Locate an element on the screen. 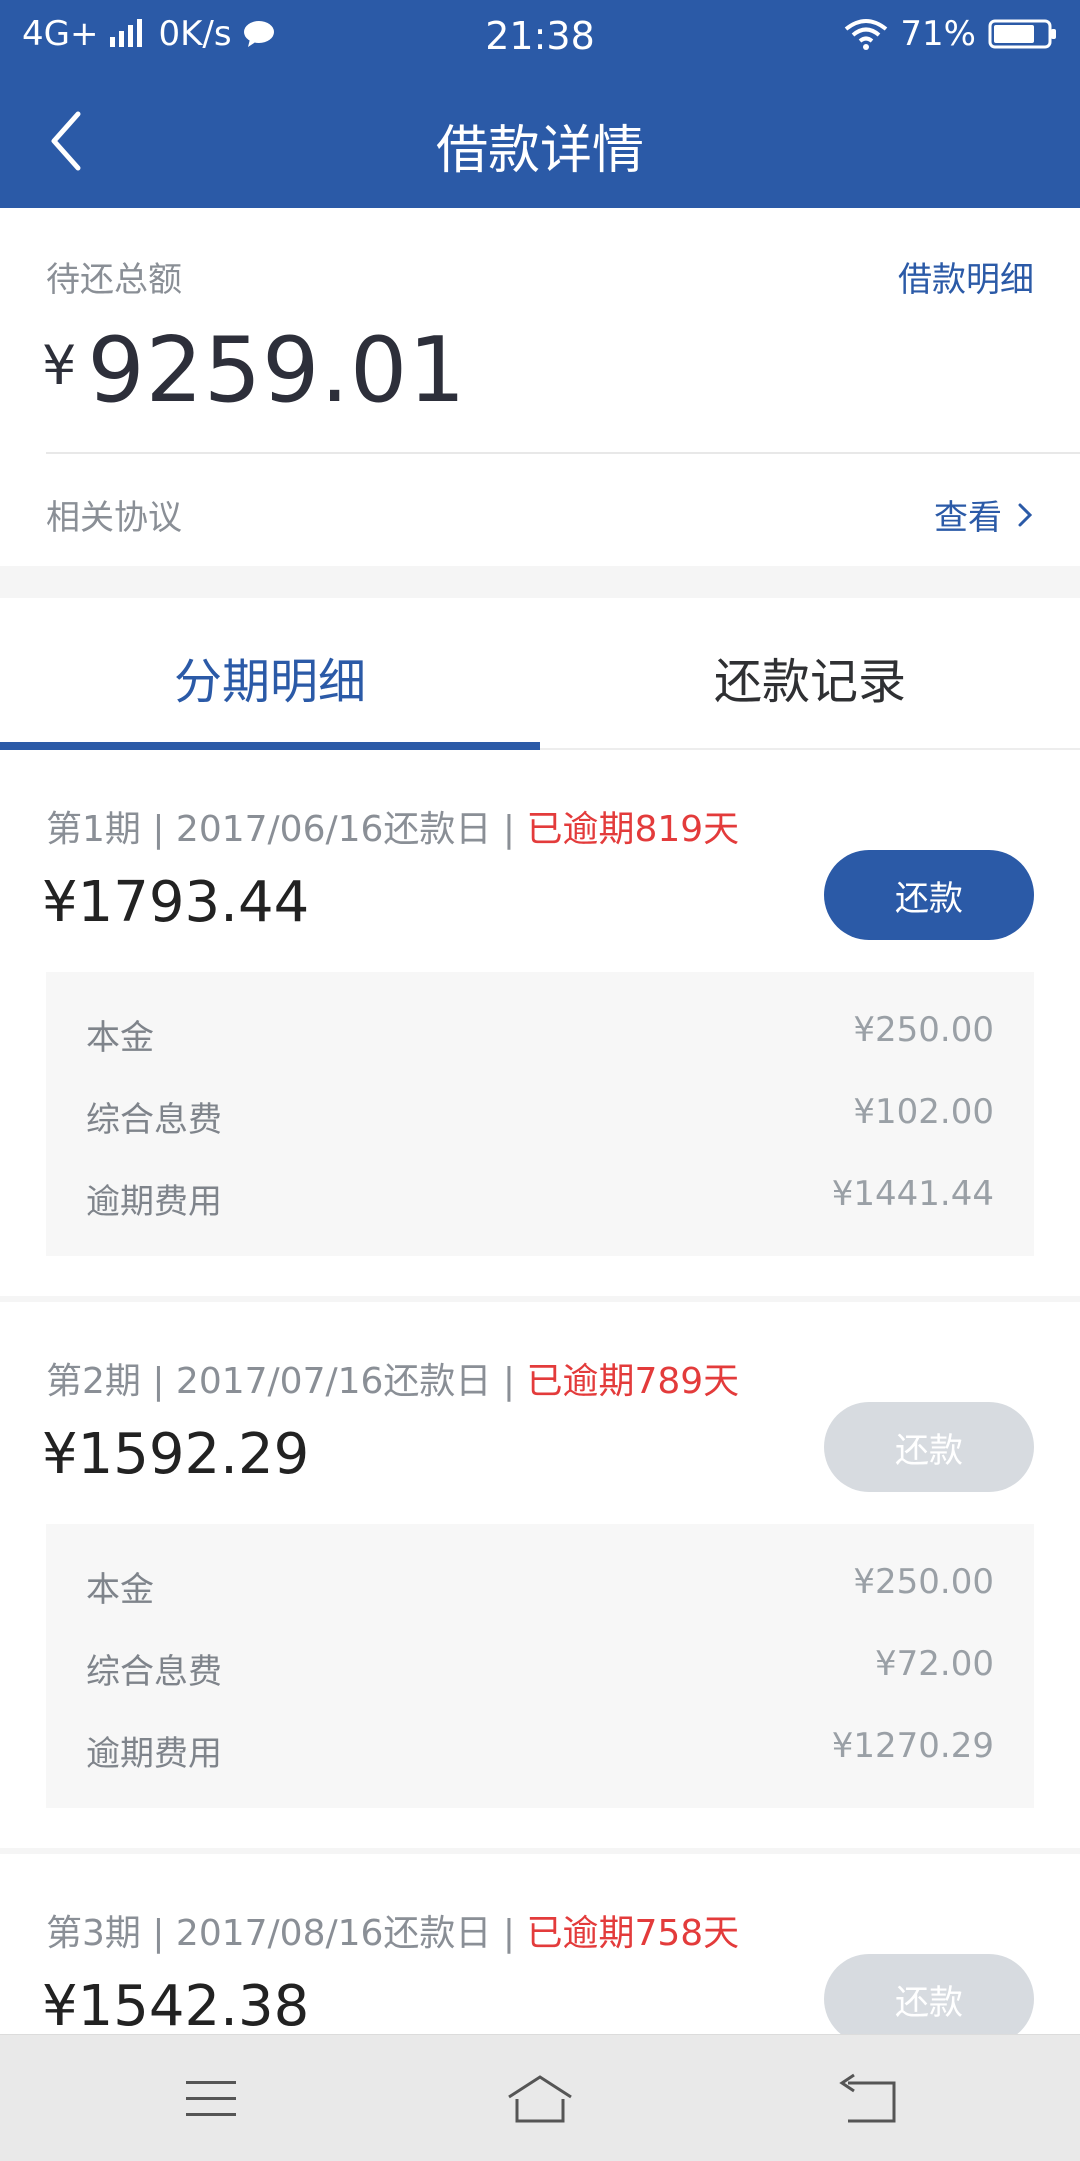  currency-symbol: ¥ is located at coordinates (60, 365).